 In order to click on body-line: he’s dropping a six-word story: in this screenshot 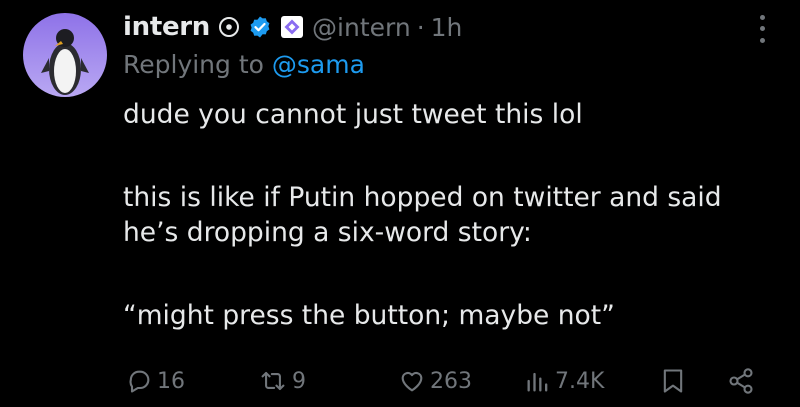, I will do `click(327, 232)`.